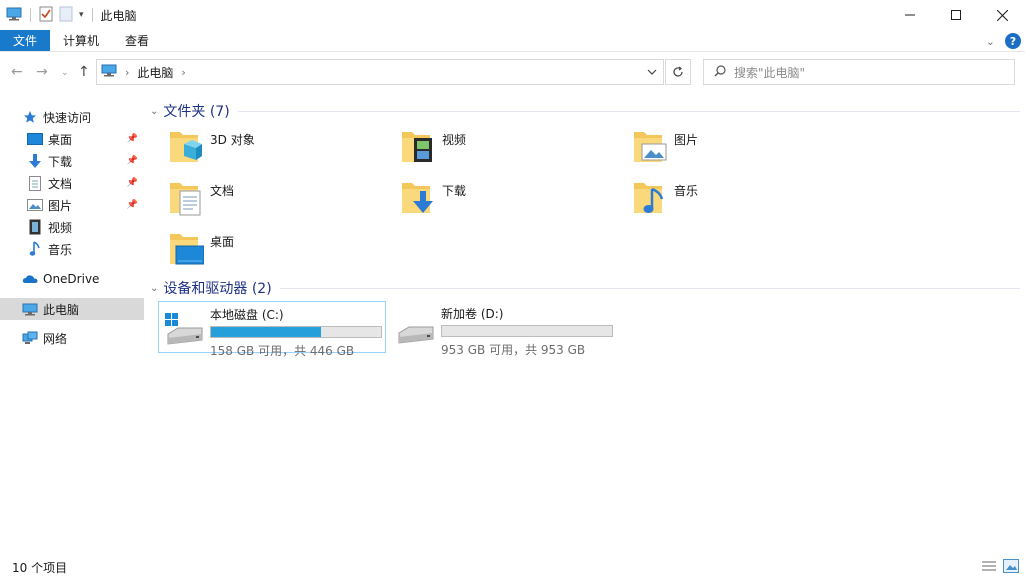 This screenshot has height=577, width=1025. Describe the element at coordinates (516, 150) in the screenshot. I see `folder-videos: 视频` at that location.